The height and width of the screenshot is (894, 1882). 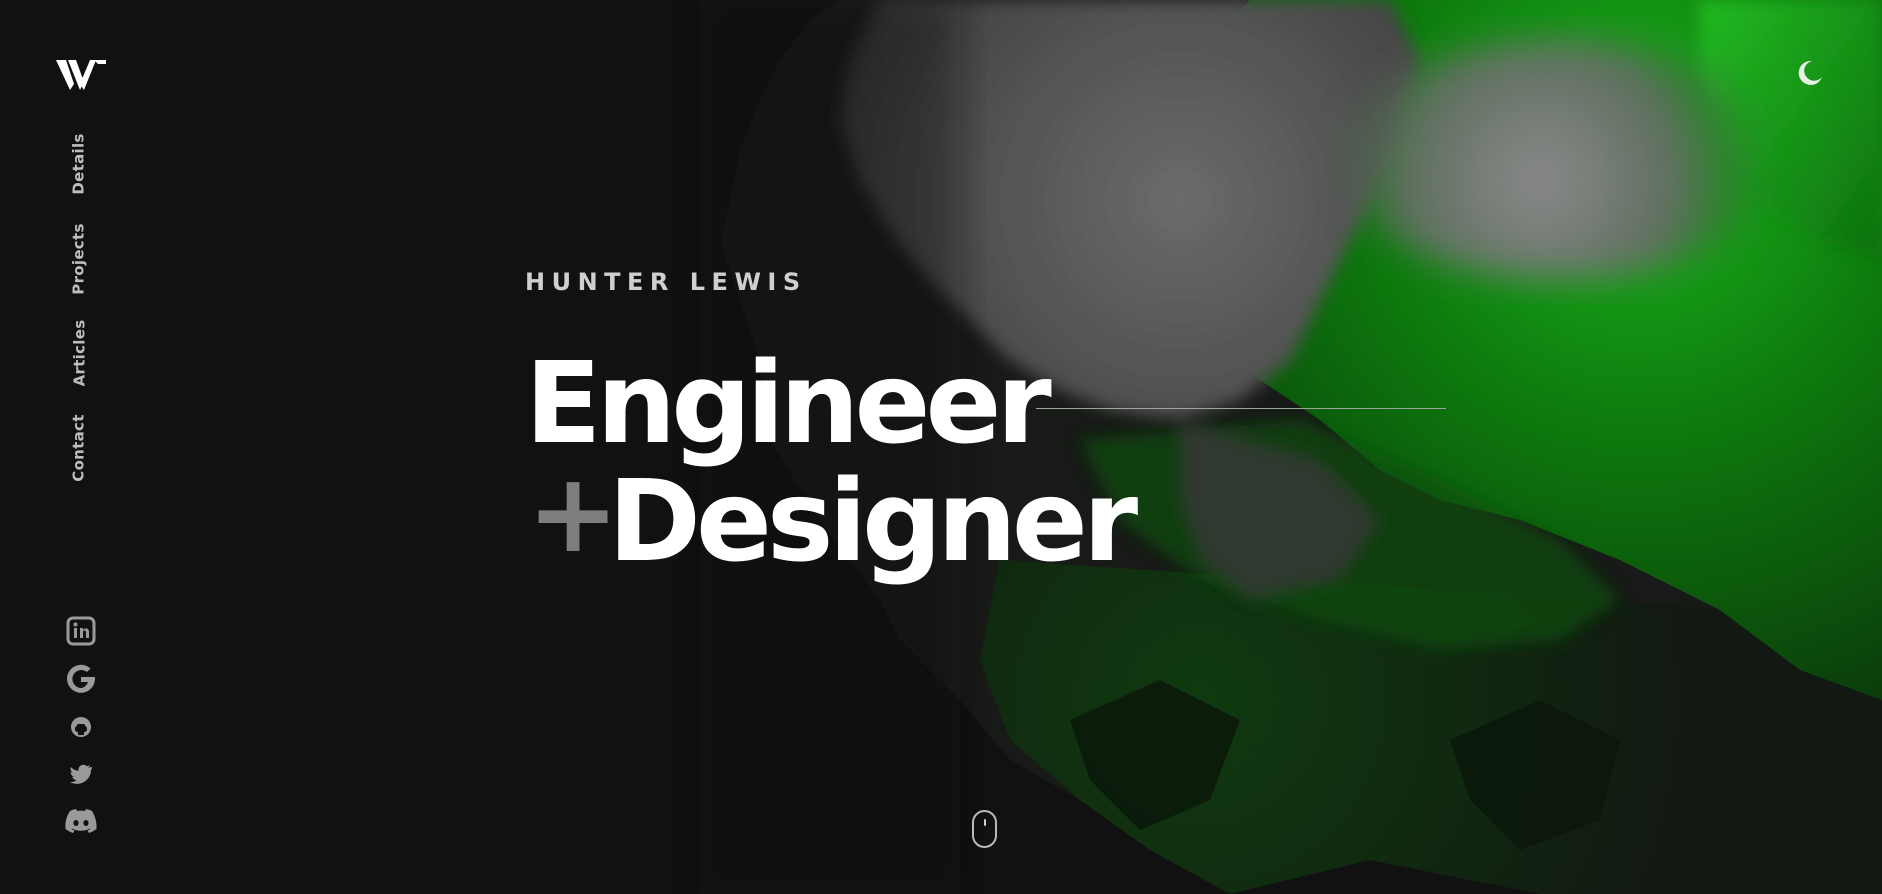 I want to click on hero-plus-symbol: +, so click(x=573, y=513).